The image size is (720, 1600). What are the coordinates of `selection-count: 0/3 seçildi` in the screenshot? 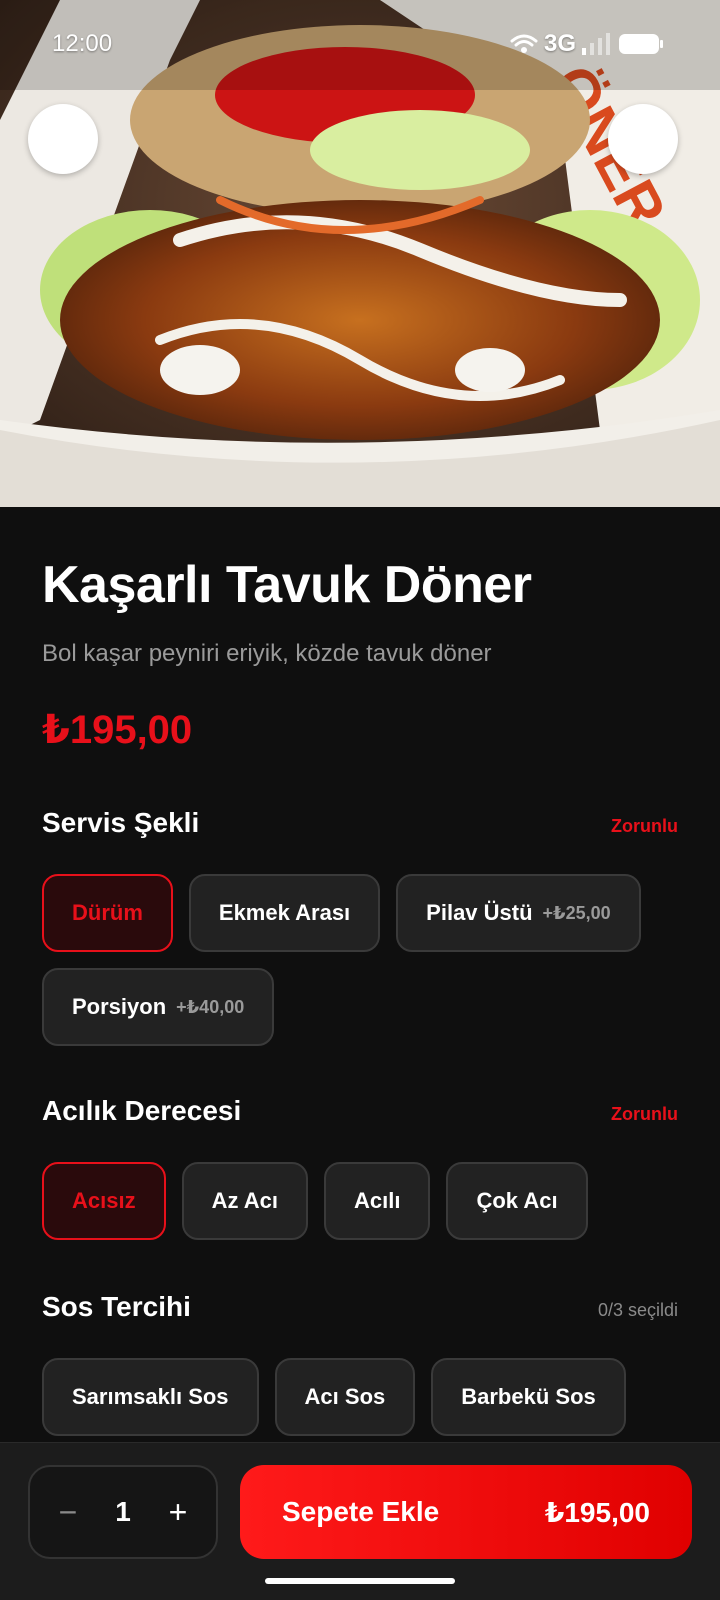 It's located at (637, 1310).